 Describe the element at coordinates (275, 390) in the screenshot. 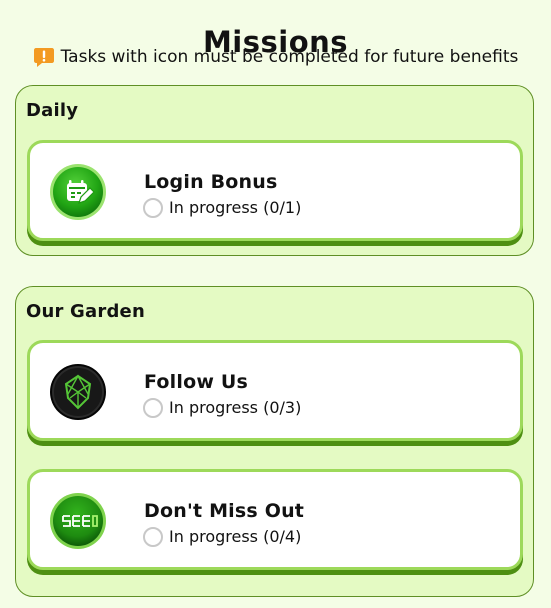

I see `mission-card-follow-us: Follow Us In progress (0/3)` at that location.